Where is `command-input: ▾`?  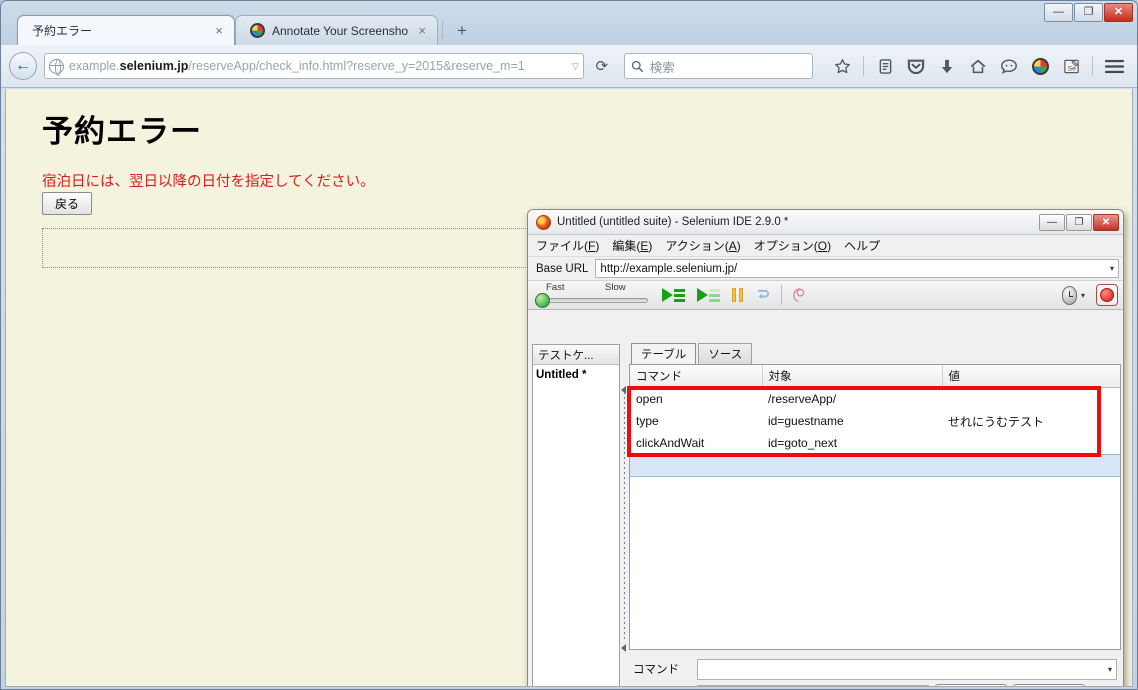
command-input: ▾ is located at coordinates (907, 669).